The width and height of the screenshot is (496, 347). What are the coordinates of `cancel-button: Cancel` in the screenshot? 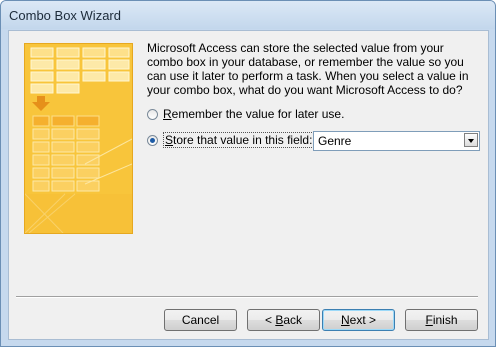 It's located at (200, 320).